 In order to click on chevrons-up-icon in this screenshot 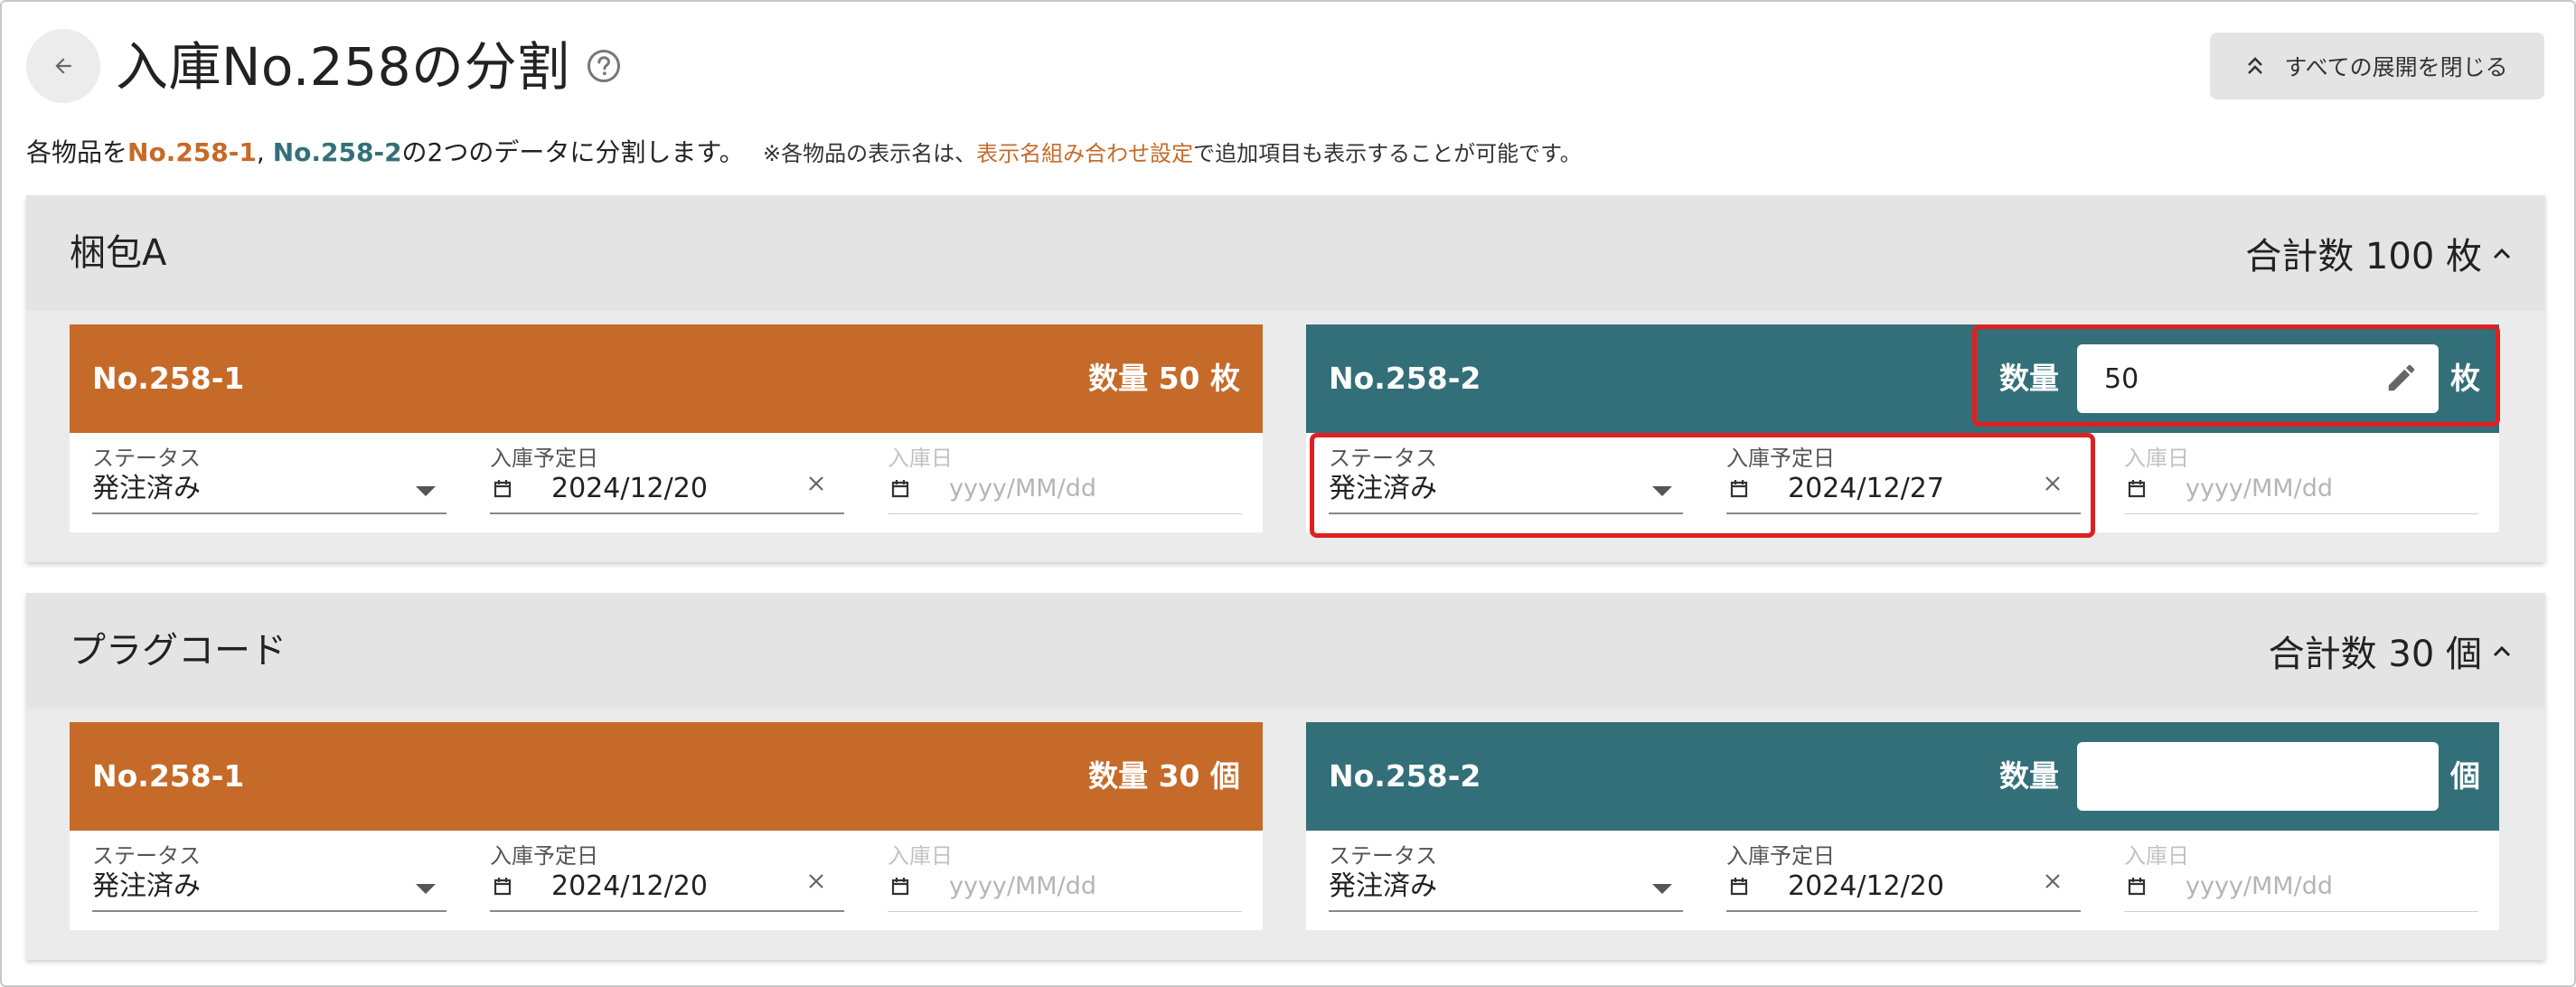, I will do `click(2255, 66)`.